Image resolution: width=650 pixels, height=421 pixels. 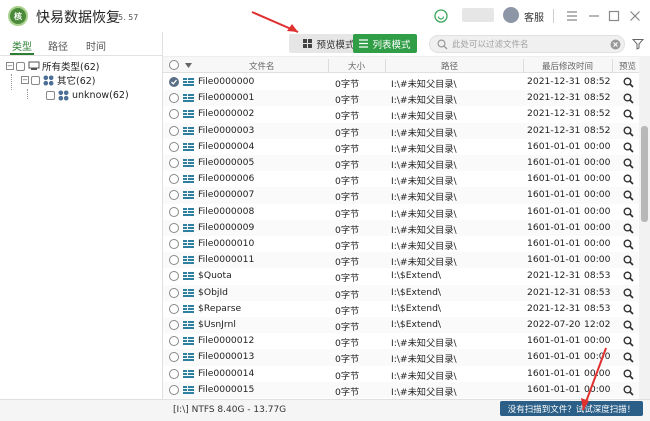 I want to click on table-row: File0000008 0字节 I:\#未知父目录\ 1601-01-01 00:00, so click(x=401, y=212).